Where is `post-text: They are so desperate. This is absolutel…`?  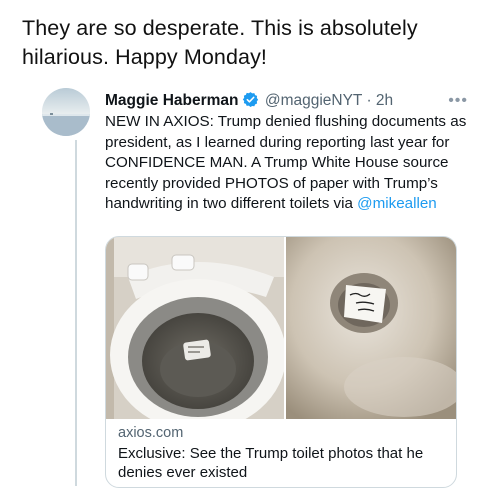 post-text: They are so desperate. This is absolutel… is located at coordinates (220, 42).